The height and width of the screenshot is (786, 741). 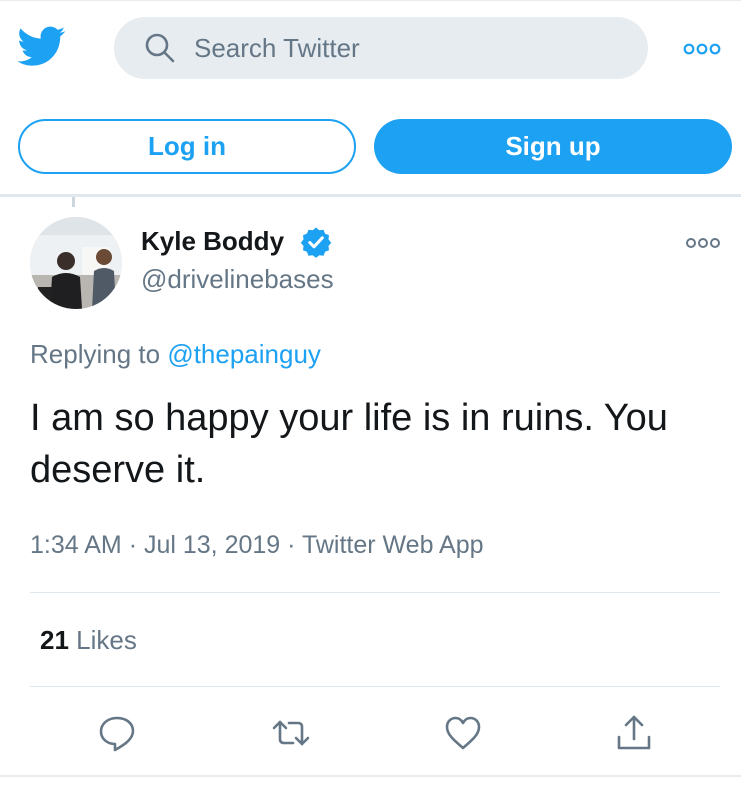 I want to click on tweet-more-options-icon, so click(x=703, y=242).